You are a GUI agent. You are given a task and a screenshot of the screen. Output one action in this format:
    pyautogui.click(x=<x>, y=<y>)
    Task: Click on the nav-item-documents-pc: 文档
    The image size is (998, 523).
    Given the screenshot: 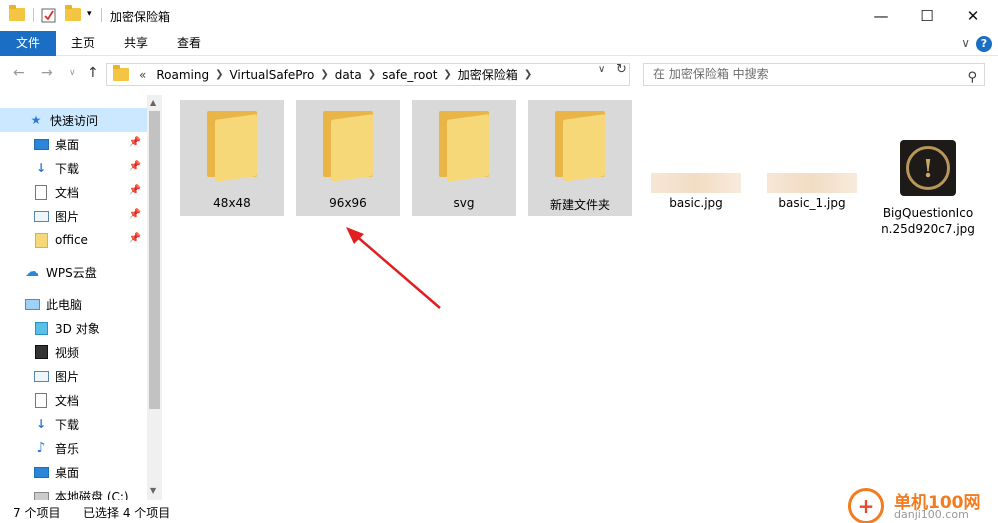 What is the action you would take?
    pyautogui.click(x=73, y=400)
    